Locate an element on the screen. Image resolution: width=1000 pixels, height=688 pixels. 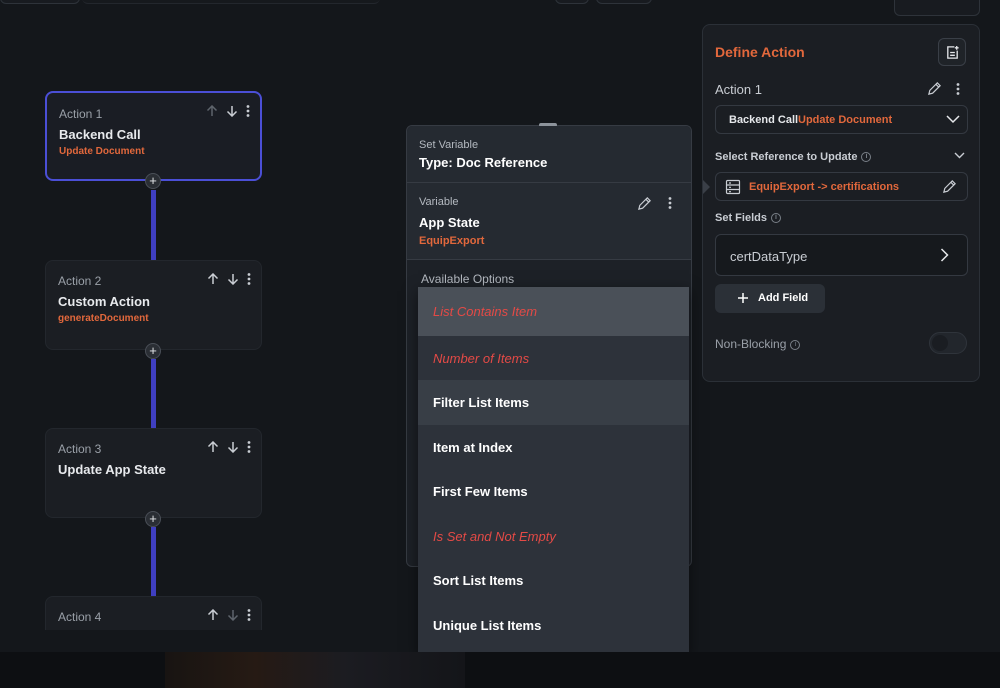
variable-source: App State is located at coordinates (449, 222).